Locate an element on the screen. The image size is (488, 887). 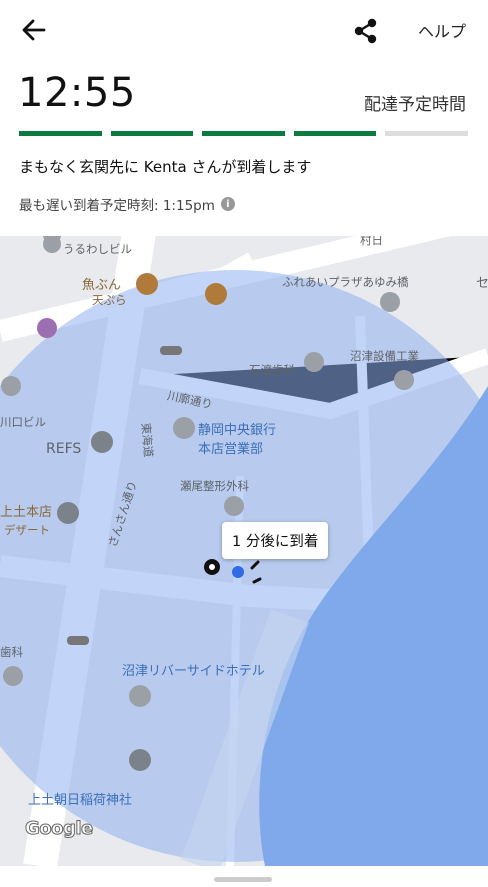
map-label-bank-1: 静岡中央銀行 is located at coordinates (237, 430).